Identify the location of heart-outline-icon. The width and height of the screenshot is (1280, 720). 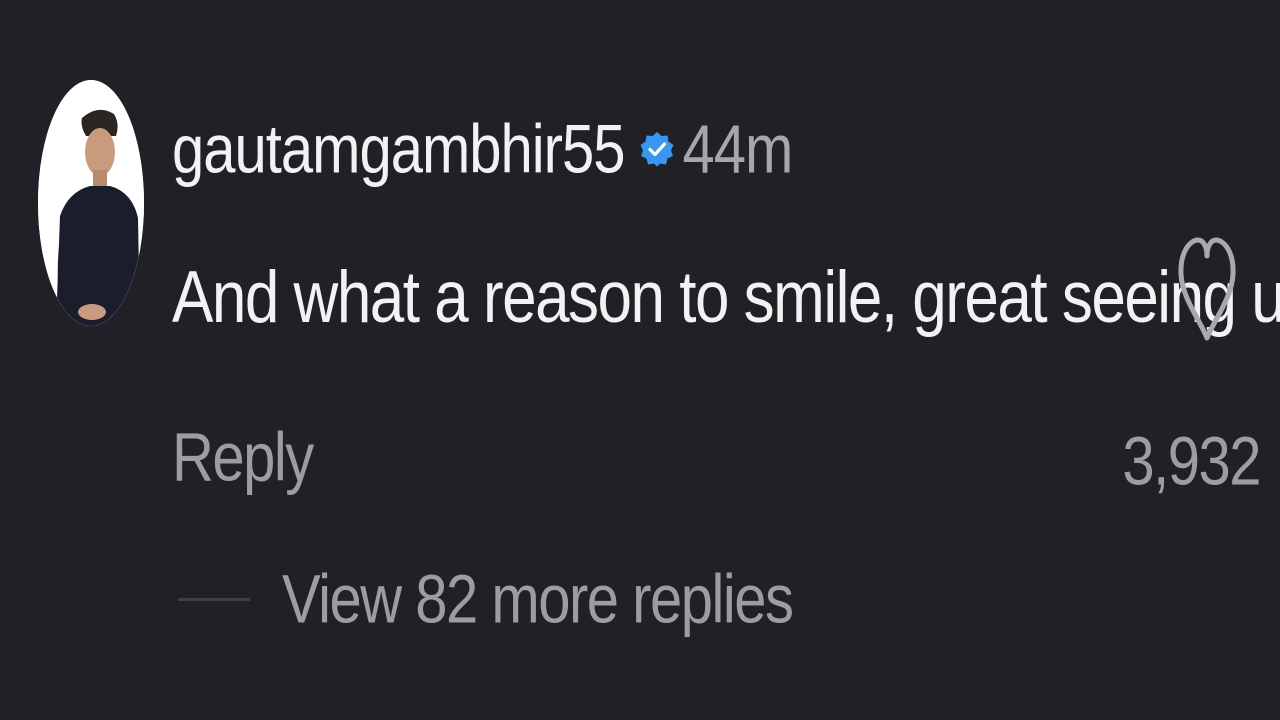
(1207, 289).